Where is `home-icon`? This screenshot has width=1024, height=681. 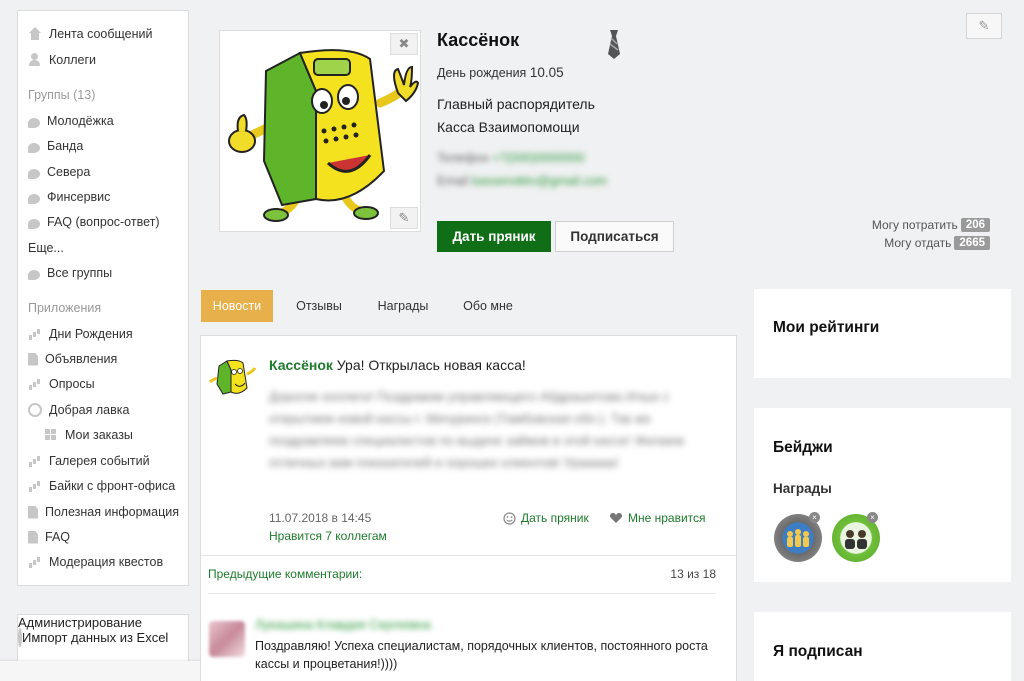
home-icon is located at coordinates (35, 34).